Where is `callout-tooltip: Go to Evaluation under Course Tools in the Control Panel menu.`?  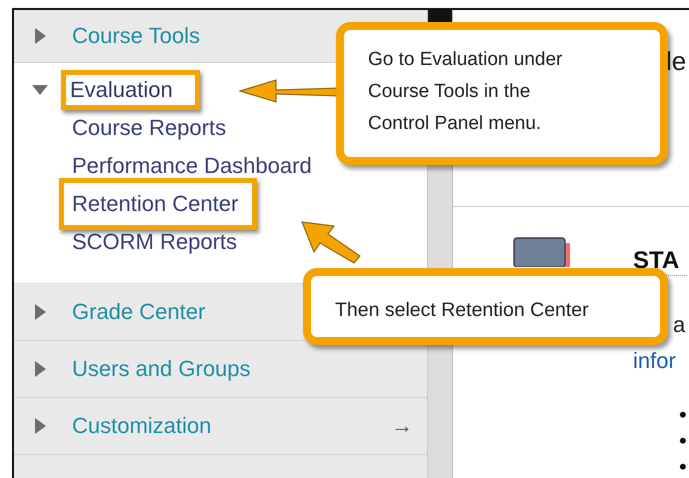
callout-tooltip: Go to Evaluation under Course Tools in the Control Panel menu. is located at coordinates (502, 93).